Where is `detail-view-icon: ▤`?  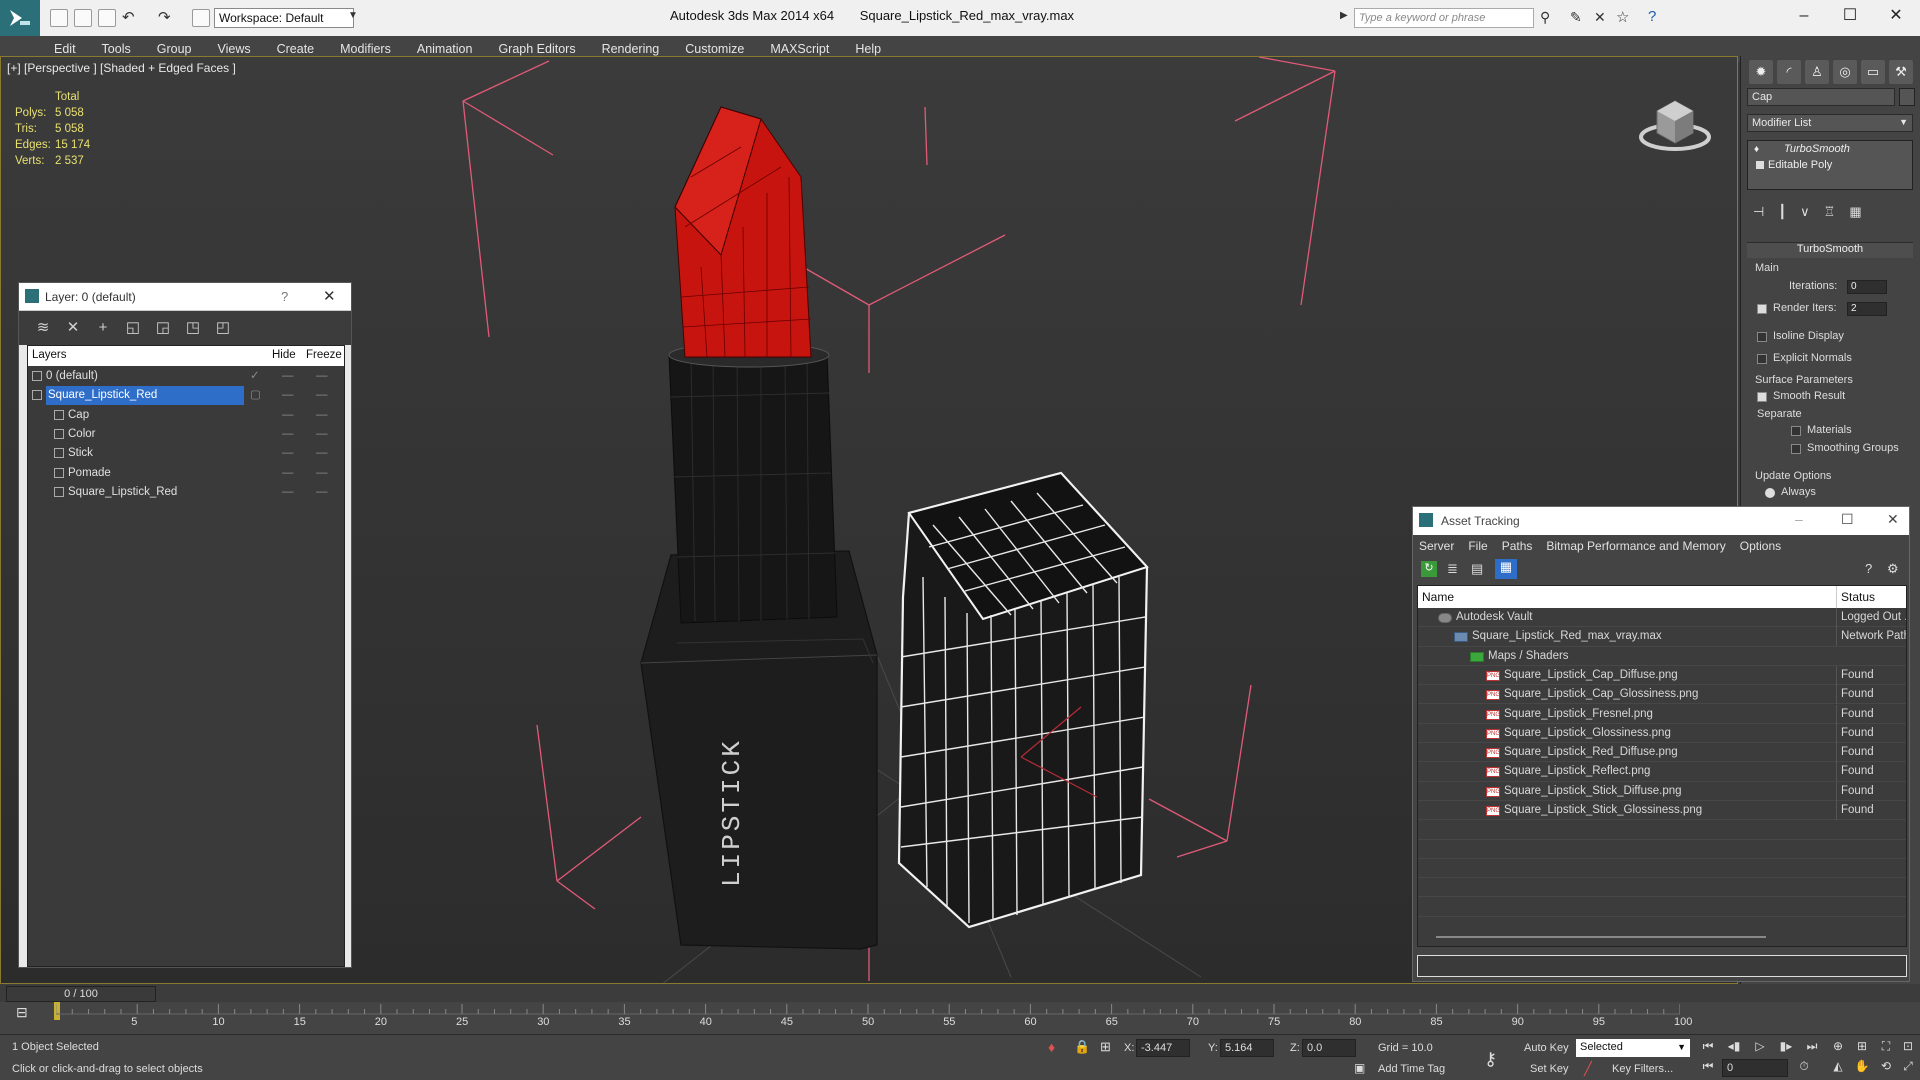 detail-view-icon: ▤ is located at coordinates (1477, 569).